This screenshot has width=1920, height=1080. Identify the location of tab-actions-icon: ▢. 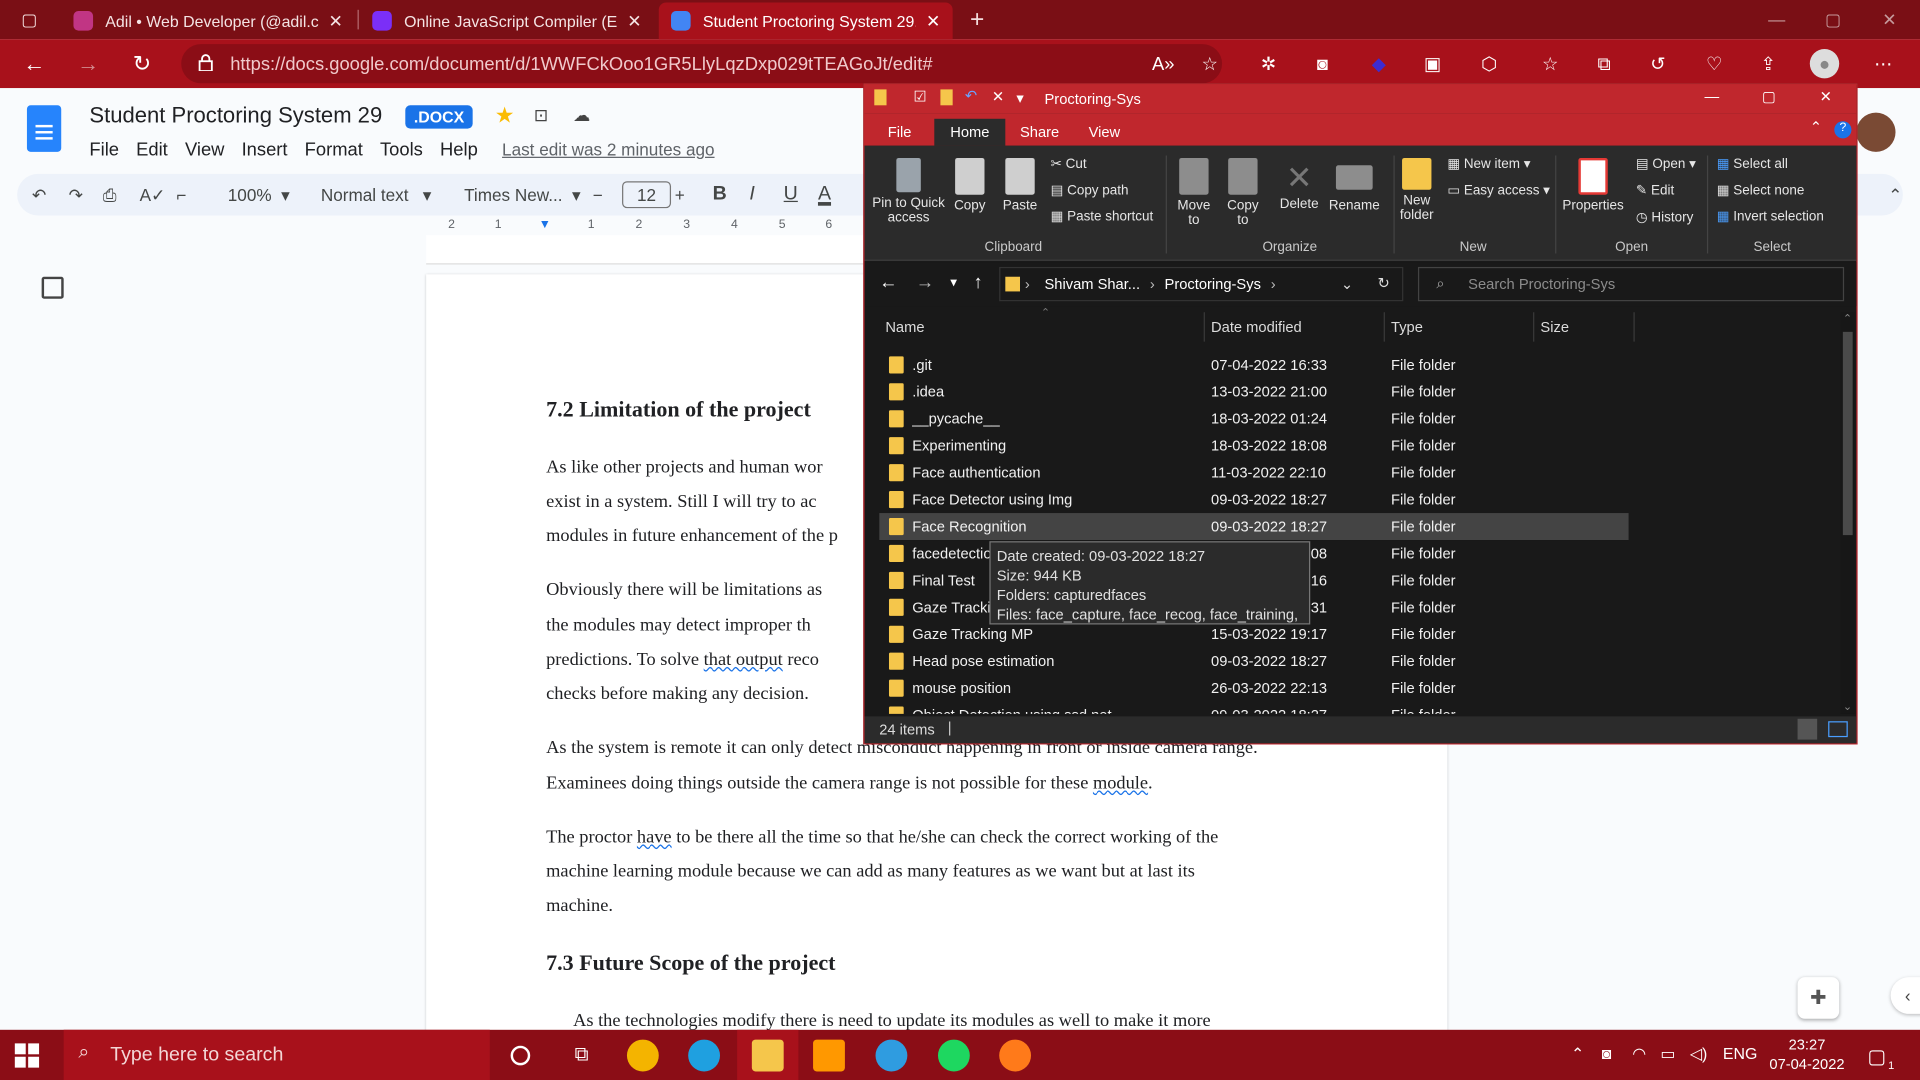
(29, 19).